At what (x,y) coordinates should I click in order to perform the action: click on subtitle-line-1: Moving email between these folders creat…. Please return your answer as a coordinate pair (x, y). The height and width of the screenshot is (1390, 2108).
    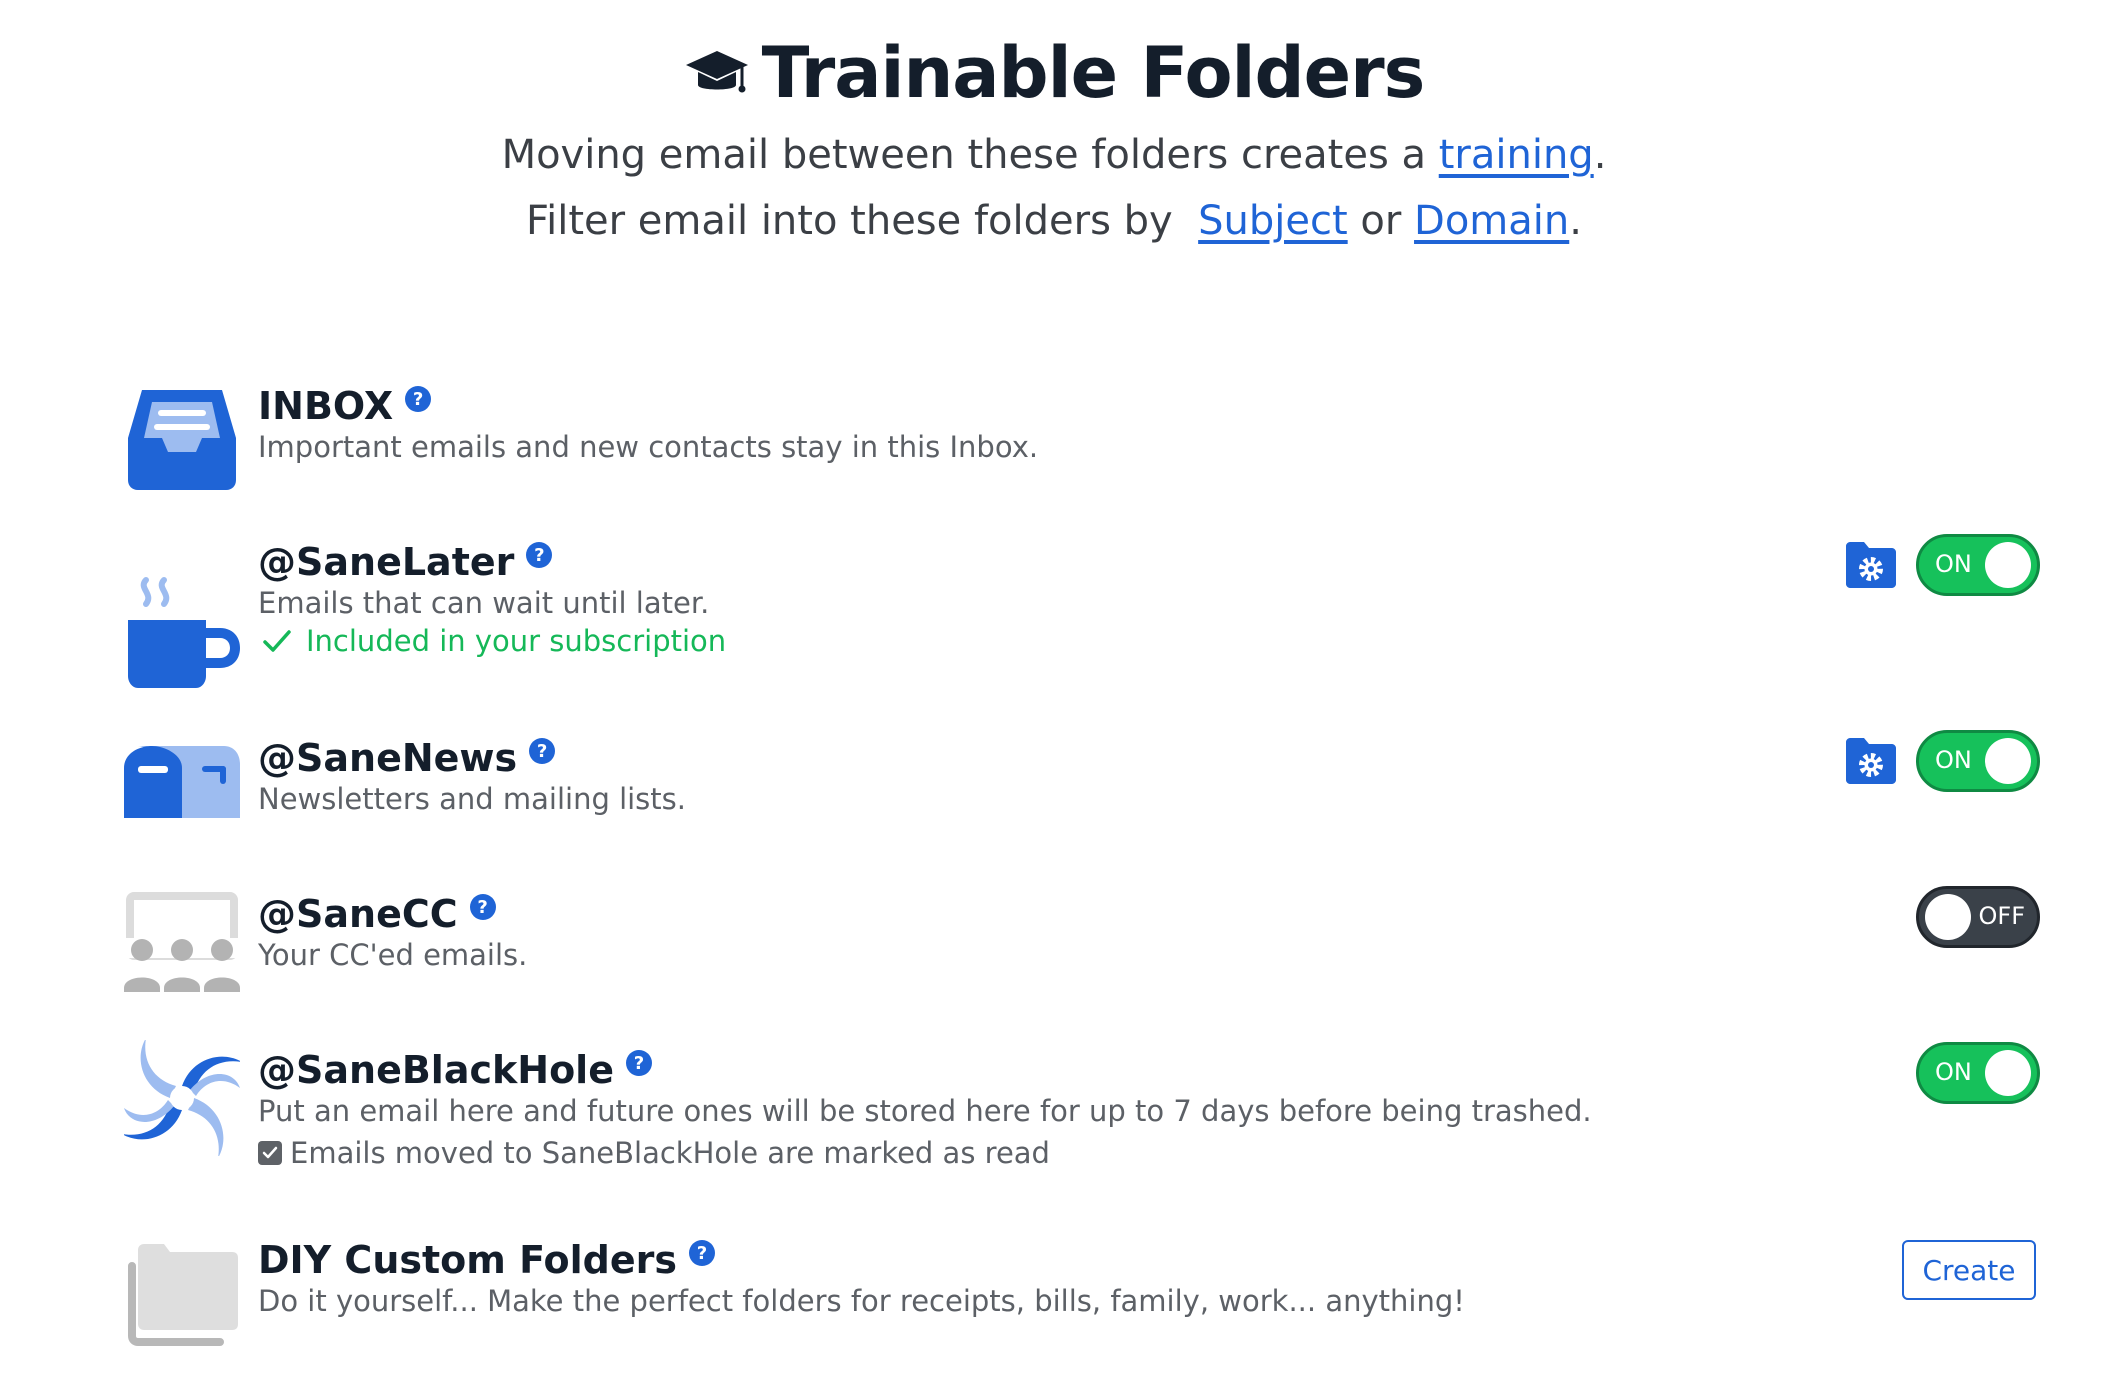
    Looking at the image, I should click on (1054, 155).